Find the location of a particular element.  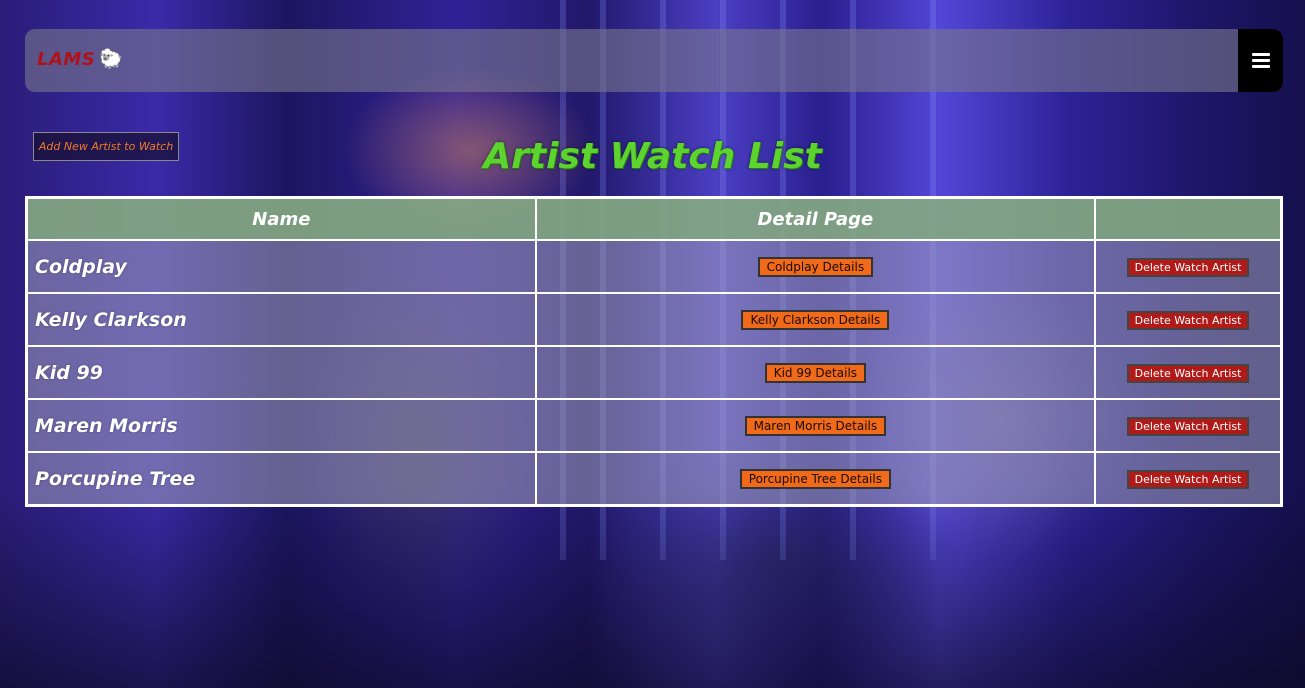

column-header-action is located at coordinates (1188, 218).